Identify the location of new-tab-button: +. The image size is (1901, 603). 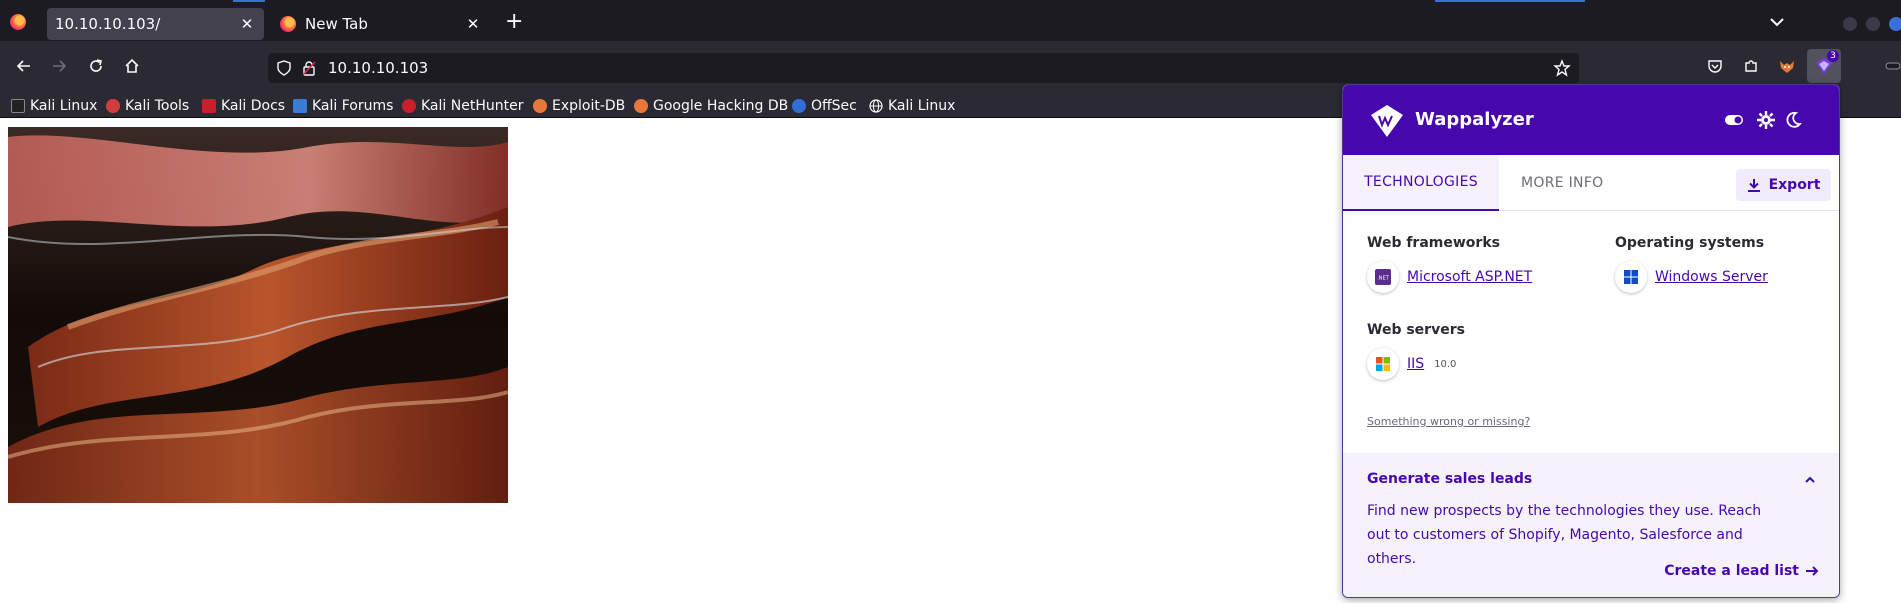
(514, 22).